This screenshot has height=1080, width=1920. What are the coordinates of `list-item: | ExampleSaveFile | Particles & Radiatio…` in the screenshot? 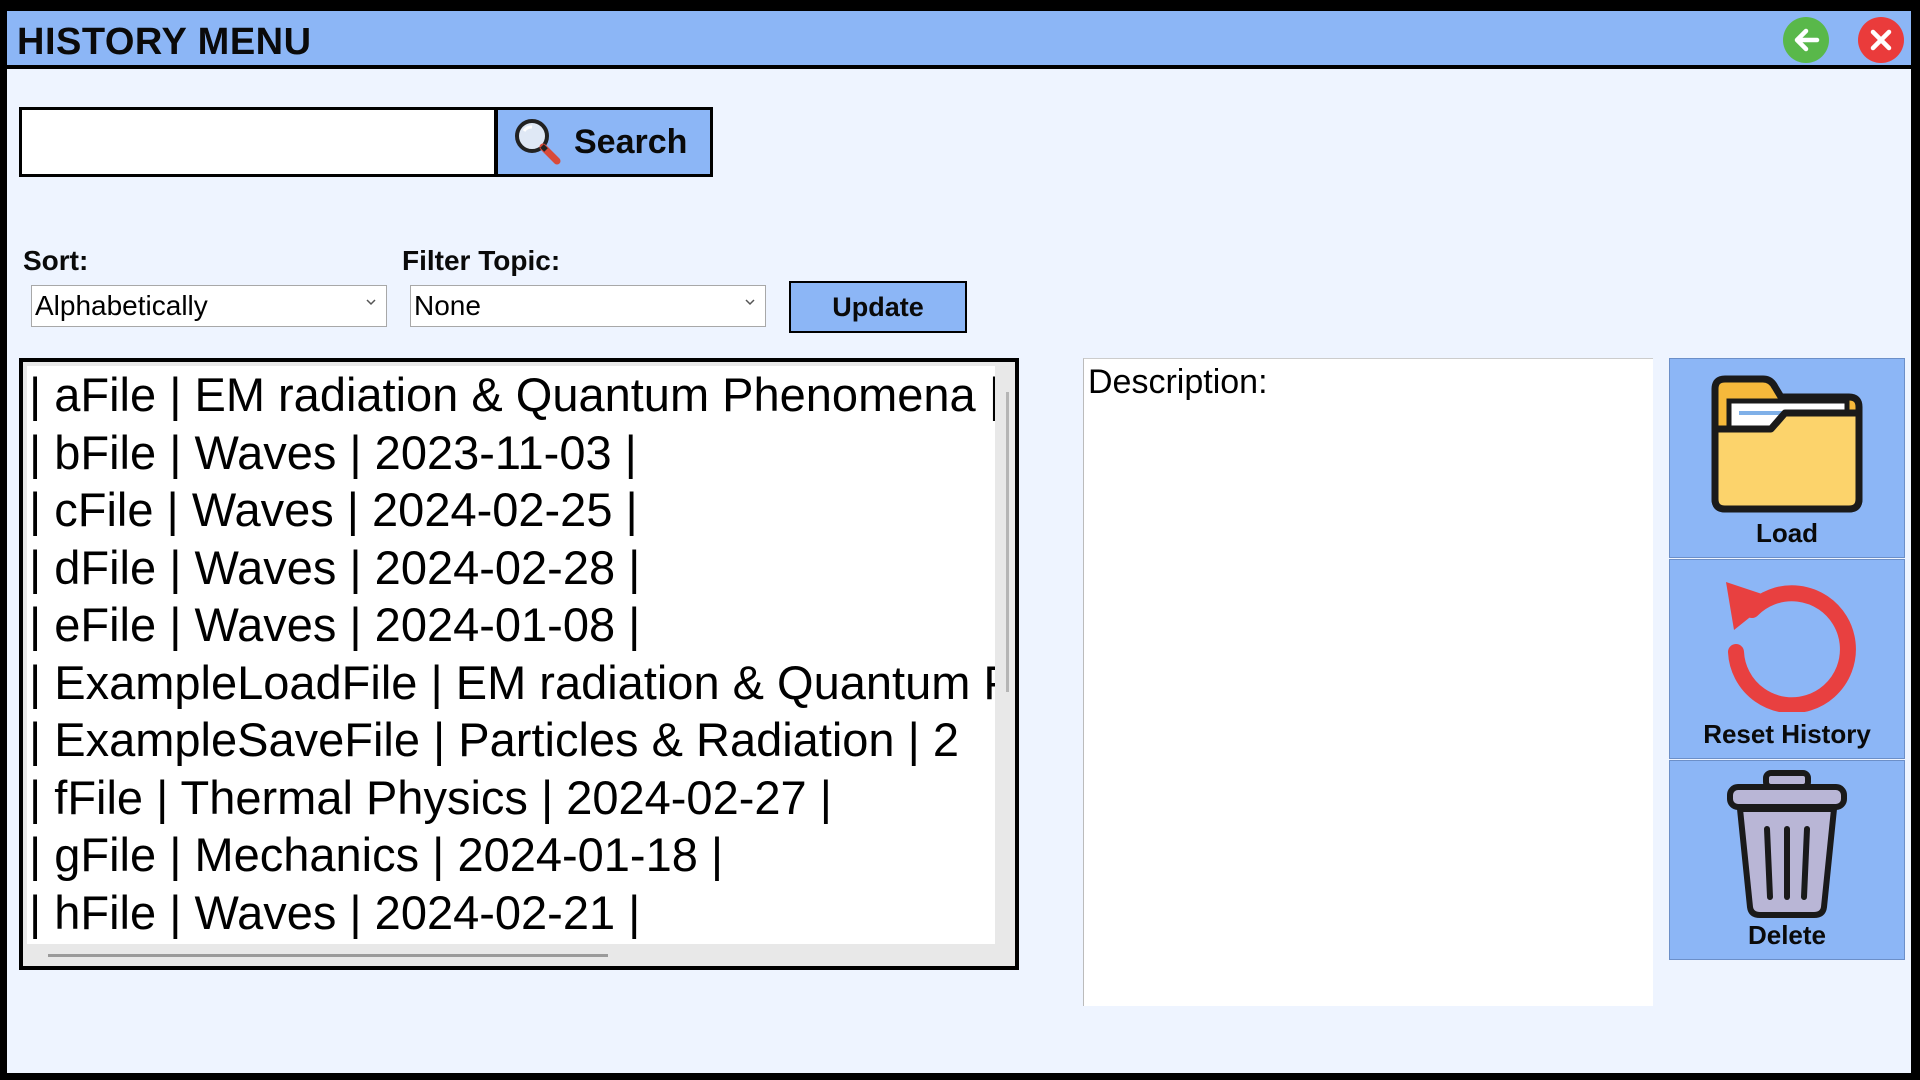 It's located at (511, 740).